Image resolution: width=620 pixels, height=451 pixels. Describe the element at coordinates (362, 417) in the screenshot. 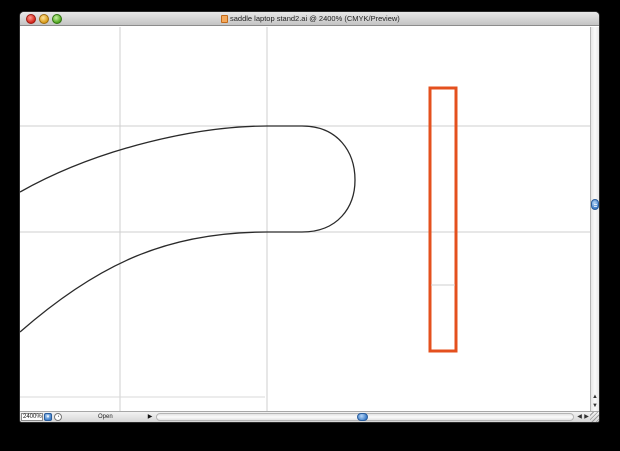

I see `horizontal-scroll-thumb` at that location.